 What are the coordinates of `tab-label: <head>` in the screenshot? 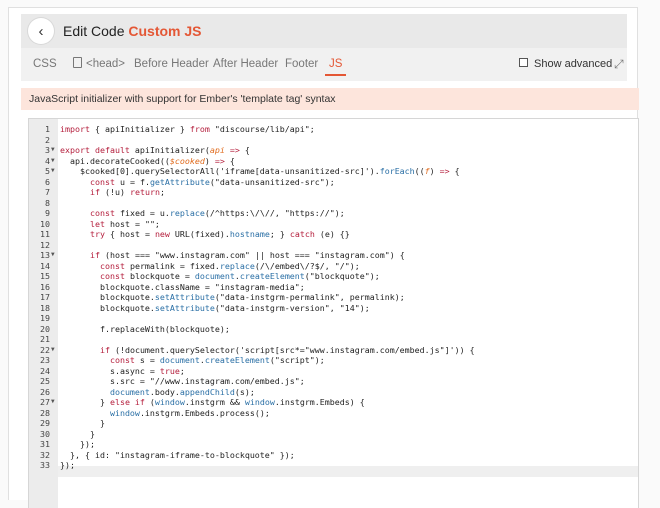 It's located at (106, 64).